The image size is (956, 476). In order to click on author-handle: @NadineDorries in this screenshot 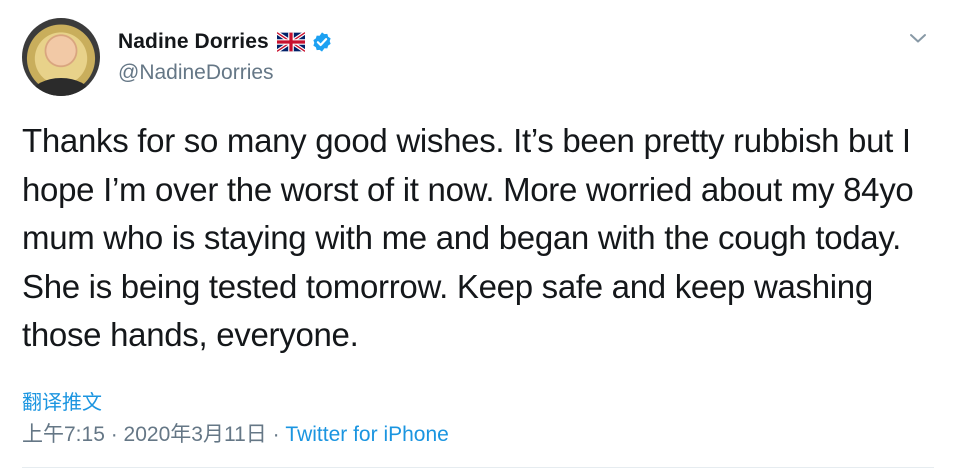, I will do `click(196, 73)`.